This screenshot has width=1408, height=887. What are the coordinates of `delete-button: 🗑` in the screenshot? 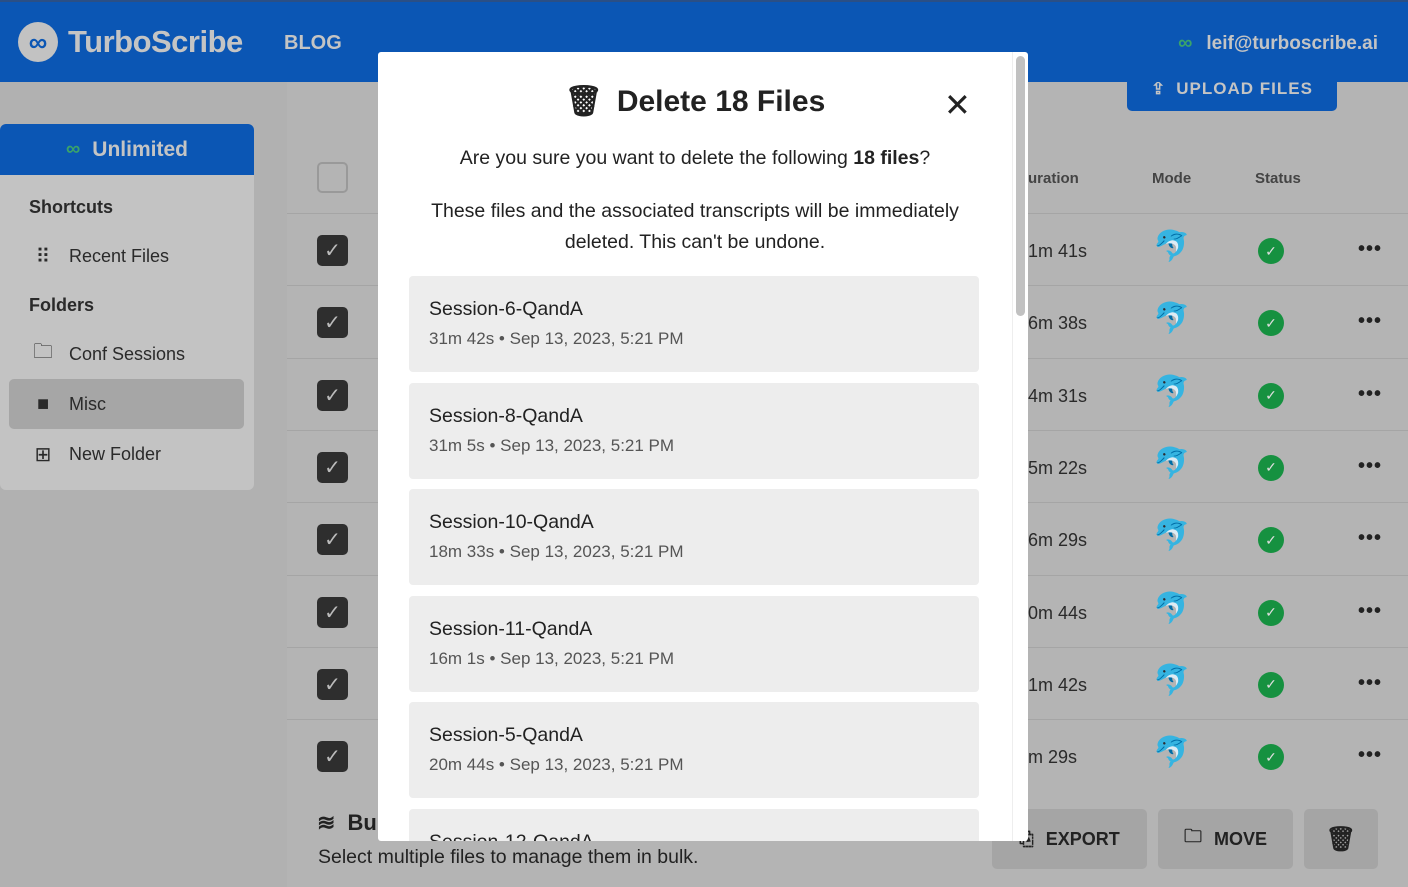 It's located at (1341, 839).